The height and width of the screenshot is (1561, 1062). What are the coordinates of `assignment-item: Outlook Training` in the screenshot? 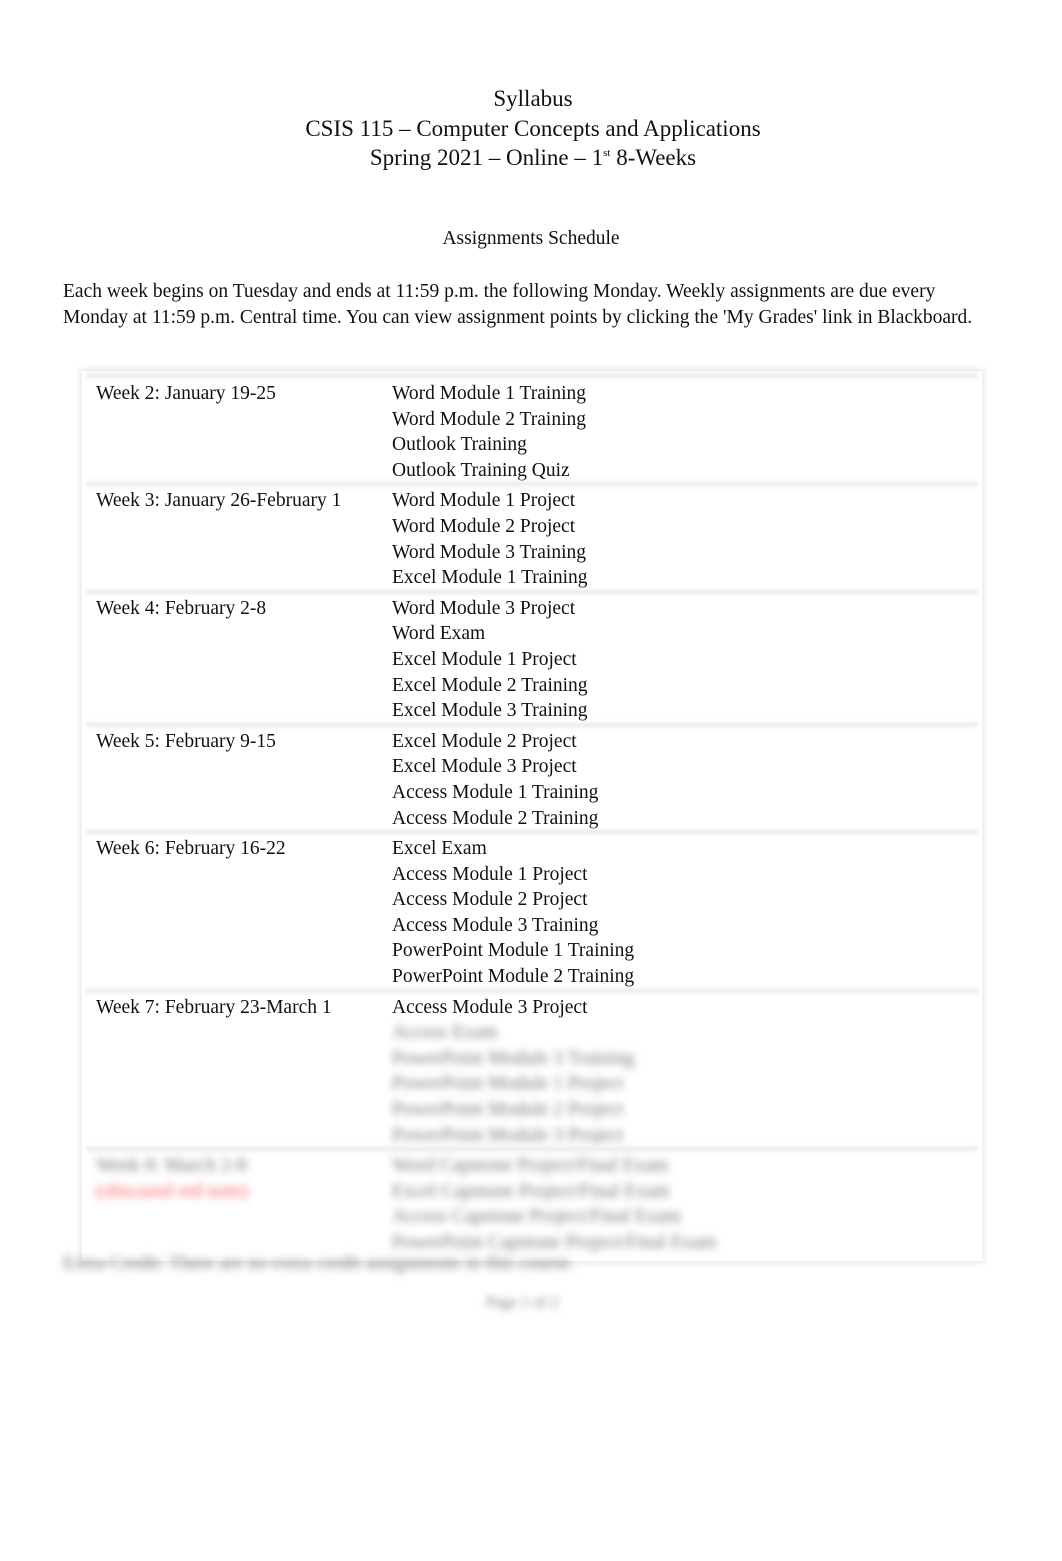 It's located at (459, 445).